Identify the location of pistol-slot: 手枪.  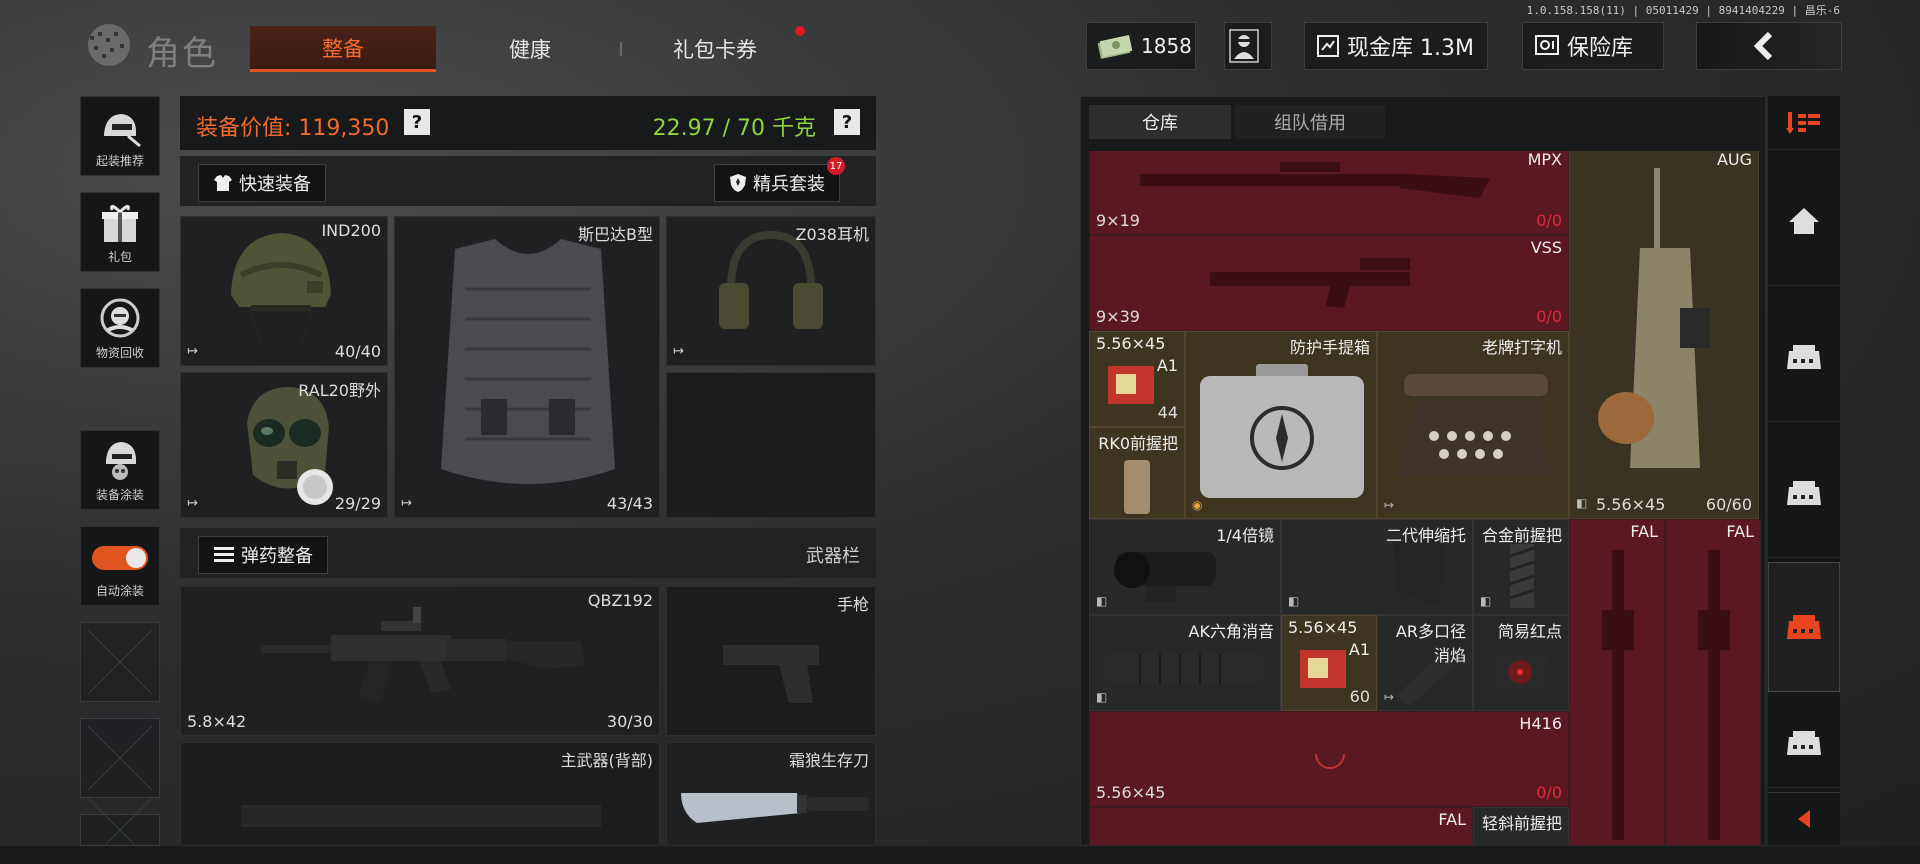
(771, 661).